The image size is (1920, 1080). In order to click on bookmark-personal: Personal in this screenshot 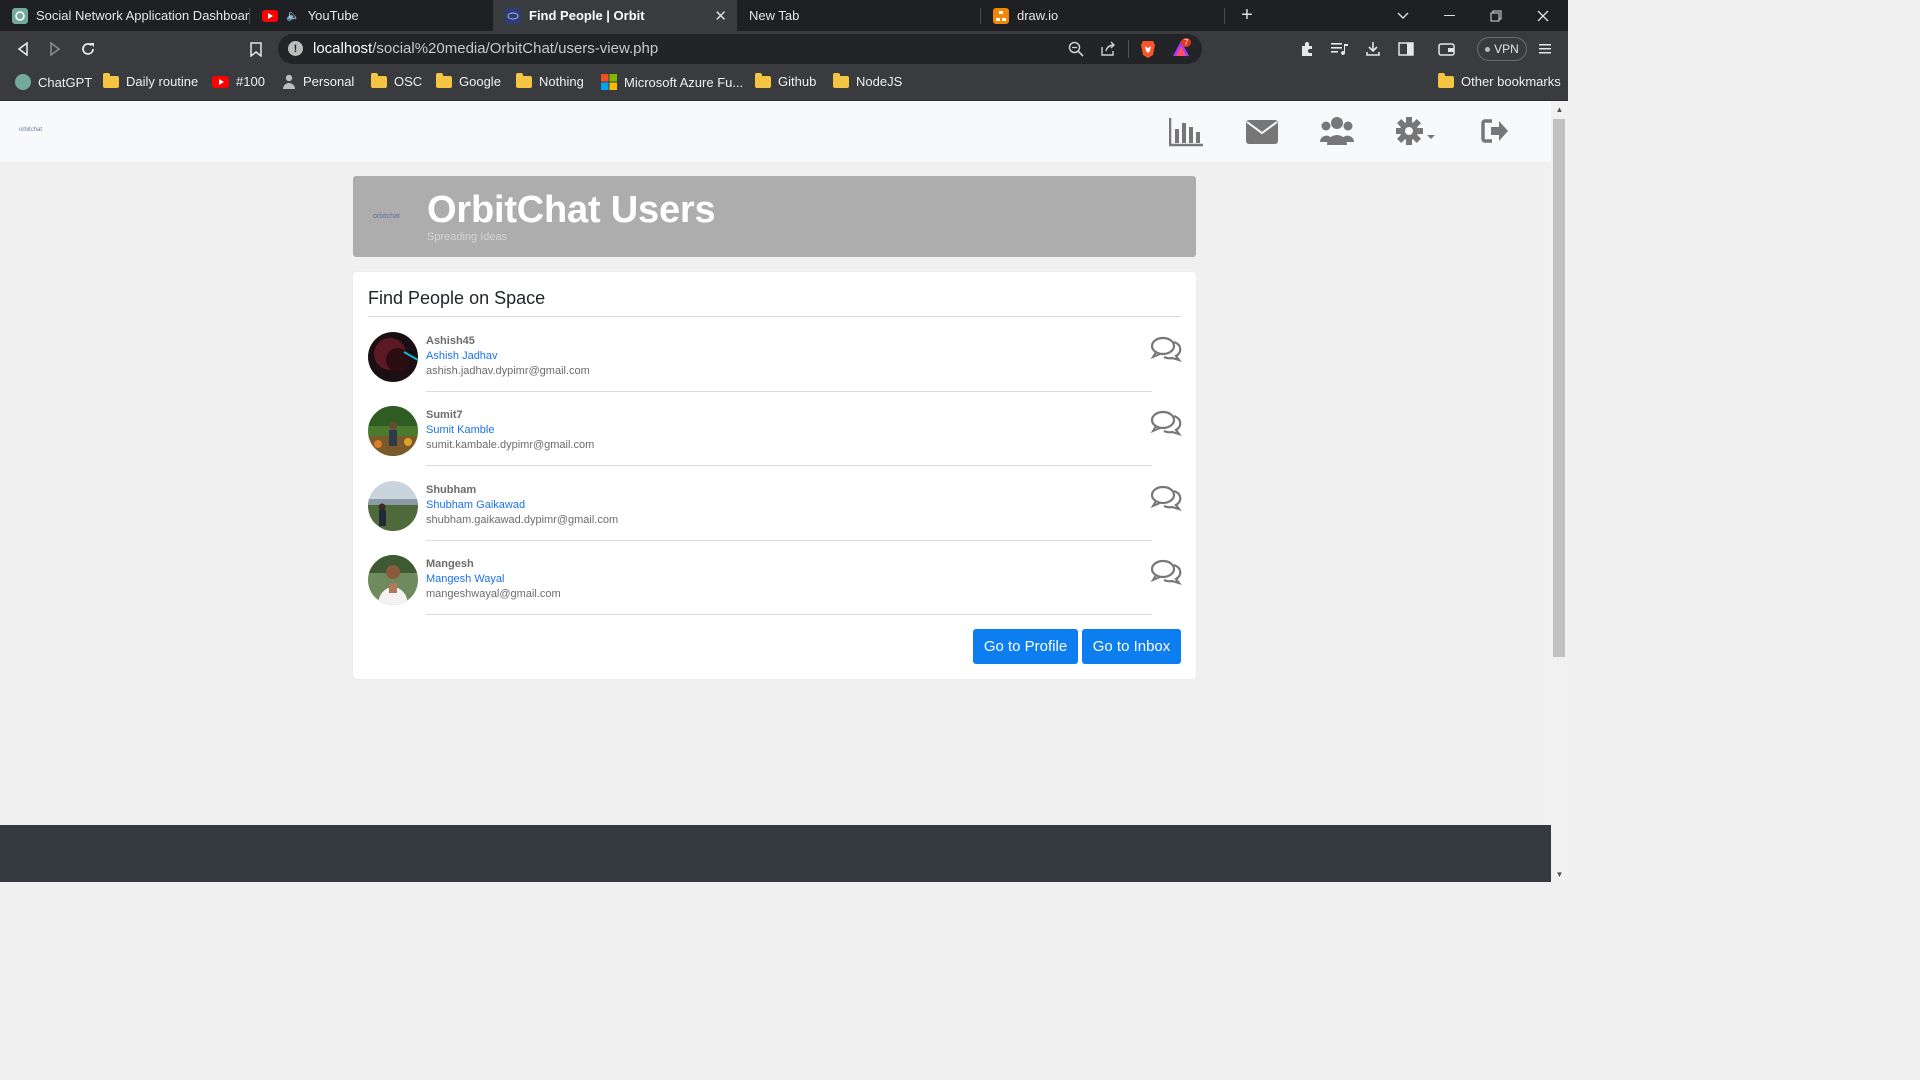, I will do `click(318, 81)`.